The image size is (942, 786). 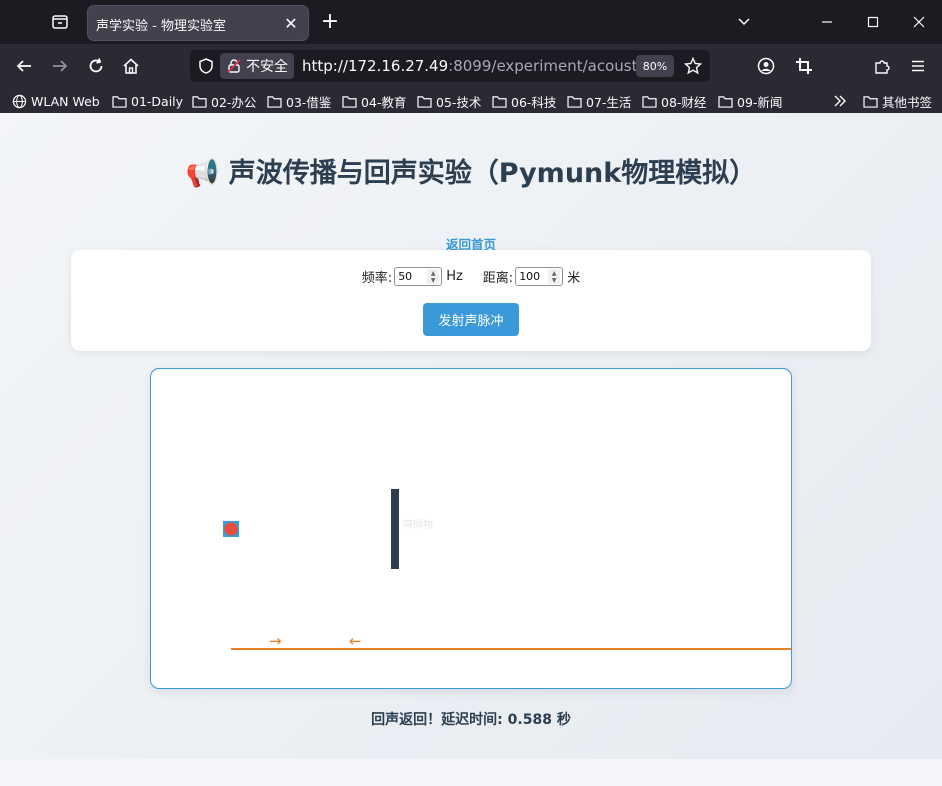 I want to click on bookmark-folder-08: 08-财经, so click(x=674, y=101).